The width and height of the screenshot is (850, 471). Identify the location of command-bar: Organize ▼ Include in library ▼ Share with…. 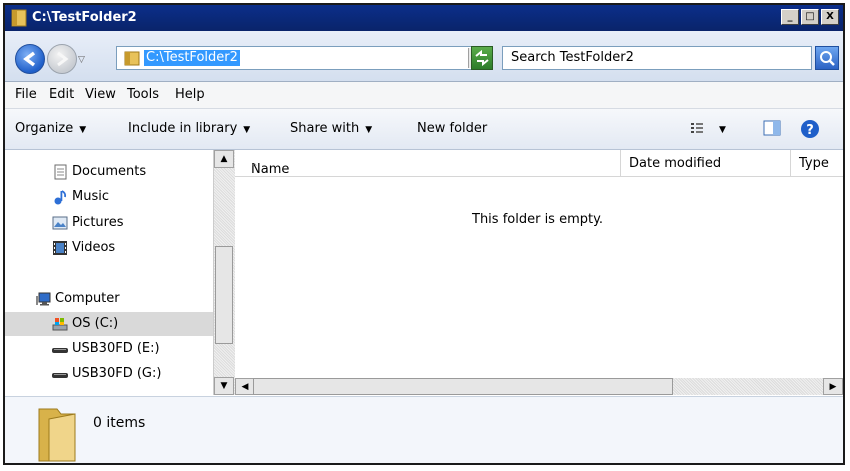
(424, 129).